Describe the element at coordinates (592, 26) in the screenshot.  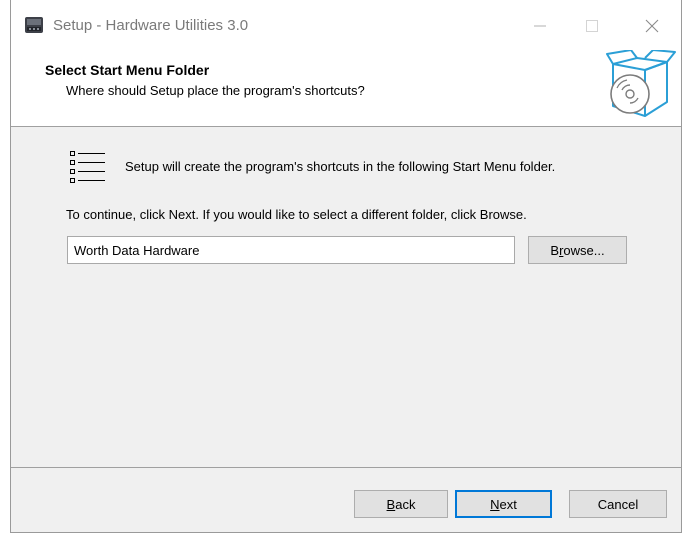
I see `maximize-icon` at that location.